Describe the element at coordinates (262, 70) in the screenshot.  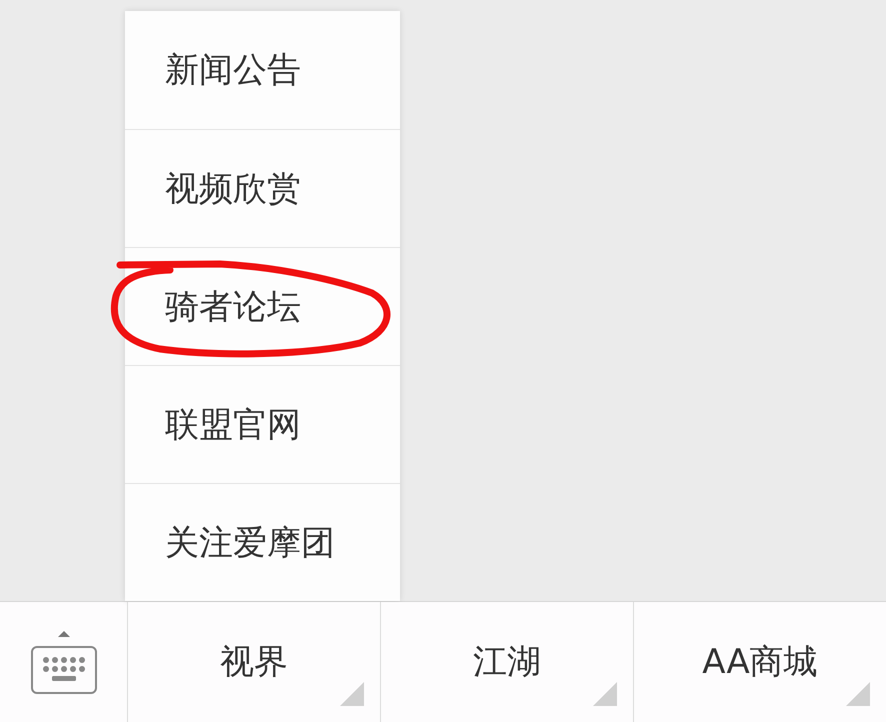
I see `menu-item: 新闻公告` at that location.